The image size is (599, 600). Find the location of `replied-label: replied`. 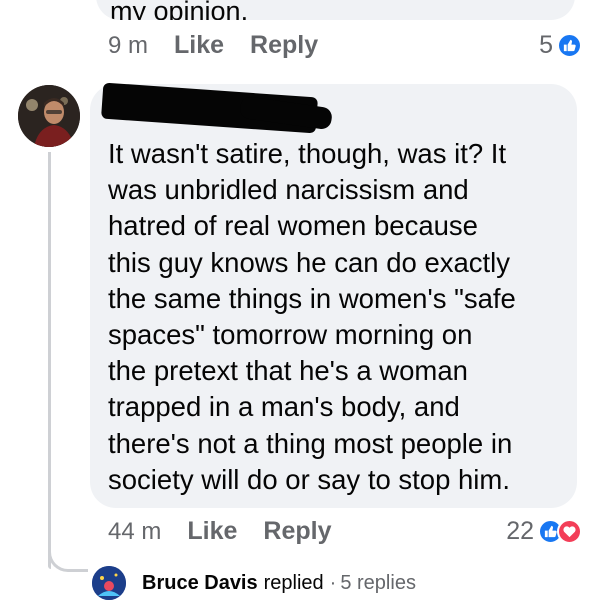

replied-label: replied is located at coordinates (293, 582).